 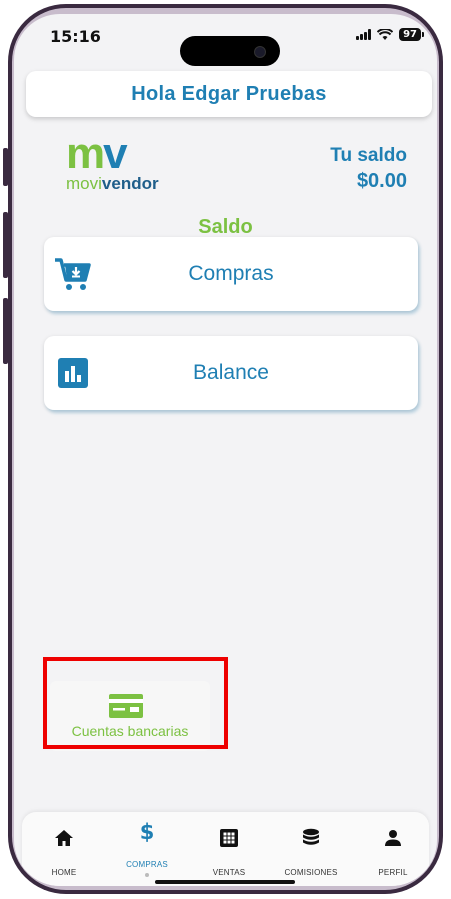 What do you see at coordinates (225, 882) in the screenshot?
I see `home-indicator` at bounding box center [225, 882].